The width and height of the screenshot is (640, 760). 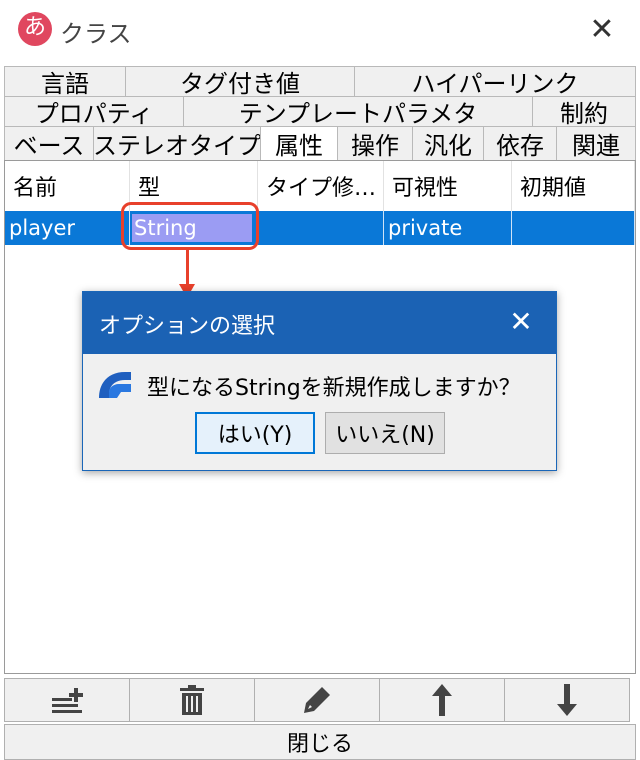 What do you see at coordinates (319, 323) in the screenshot?
I see `dialog-title-bar: オプションの選択 ✕` at bounding box center [319, 323].